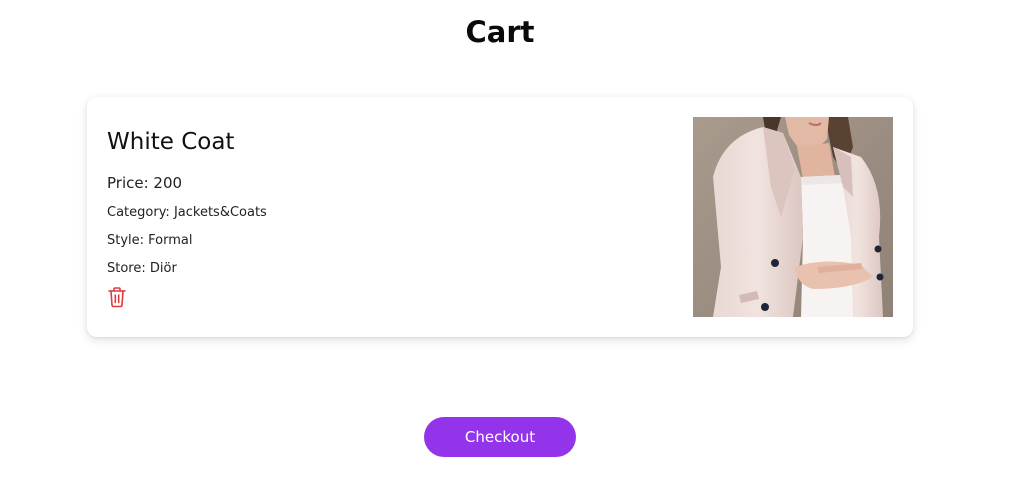 This screenshot has width=1017, height=496. Describe the element at coordinates (171, 142) in the screenshot. I see `item-name: White Coat` at that location.